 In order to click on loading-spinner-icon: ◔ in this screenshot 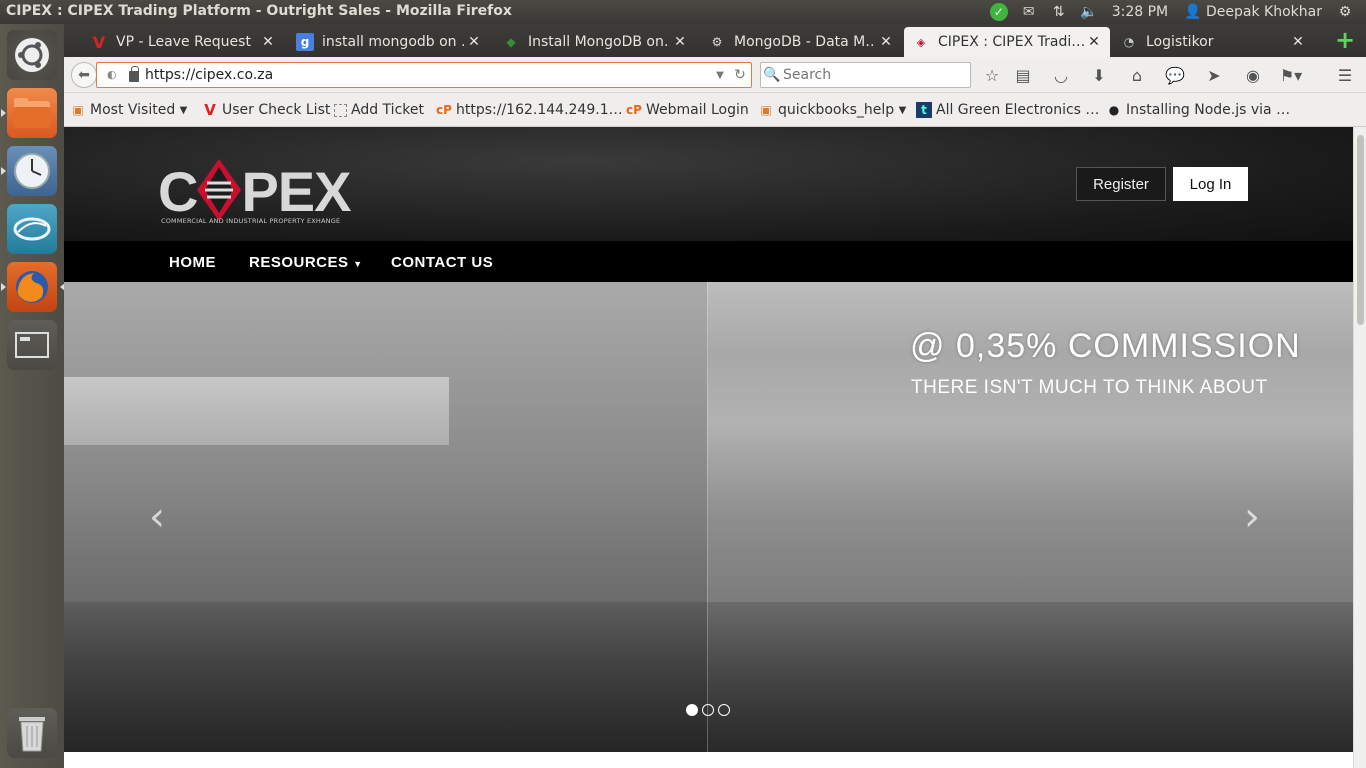, I will do `click(1129, 42)`.